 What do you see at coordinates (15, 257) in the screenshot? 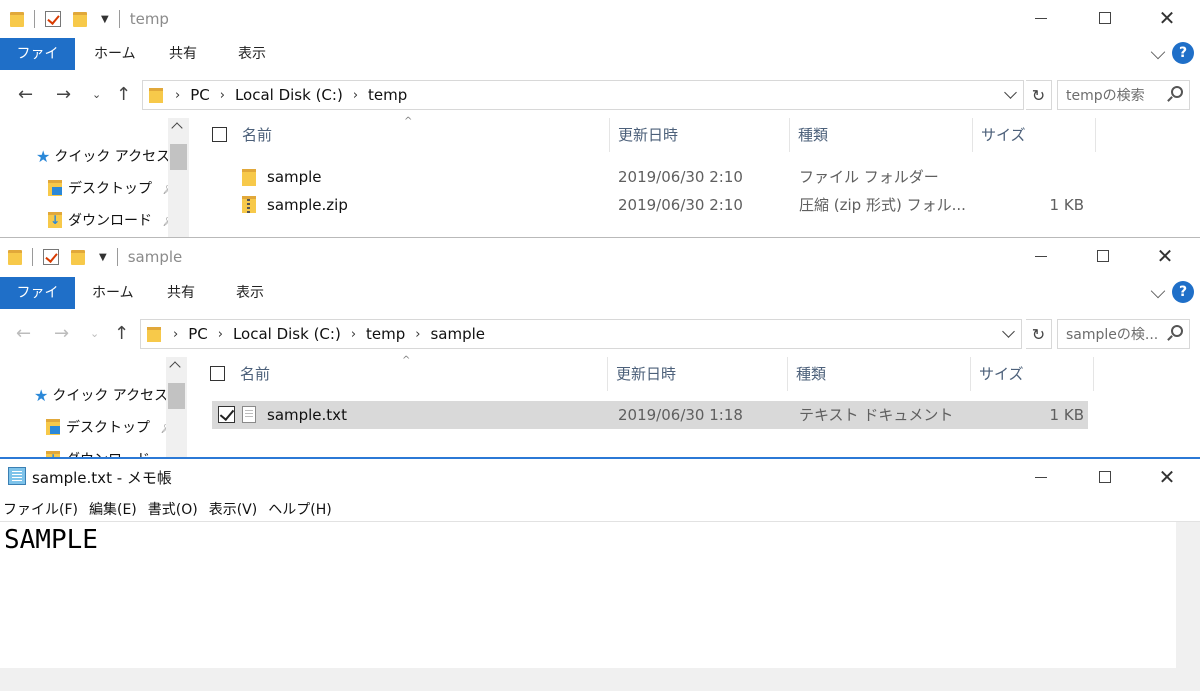
I see `folder-icon` at bounding box center [15, 257].